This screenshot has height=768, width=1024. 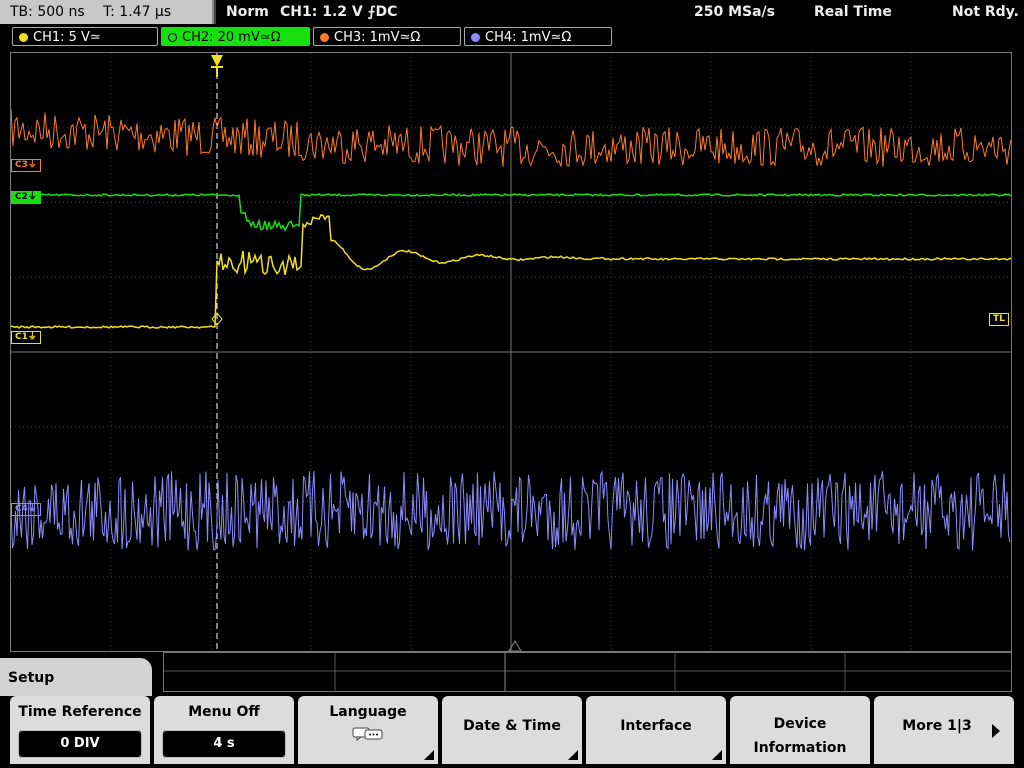 I want to click on ch4-ground-marker: C4⏚, so click(x=26, y=509).